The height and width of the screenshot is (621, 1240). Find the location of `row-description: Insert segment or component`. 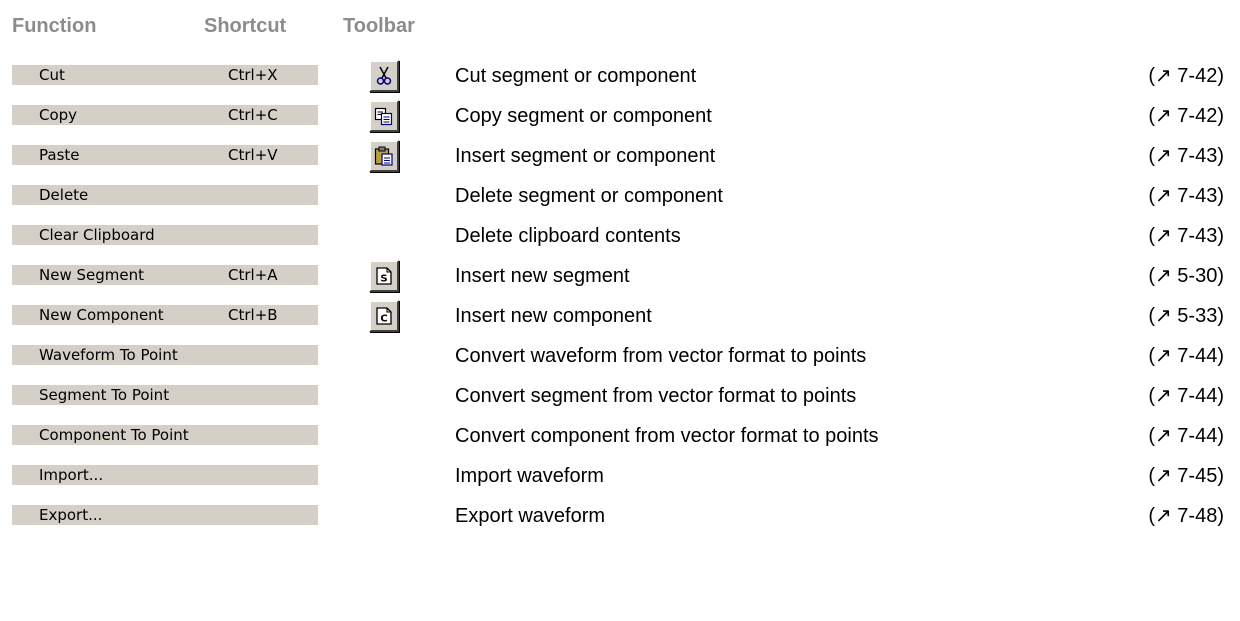

row-description: Insert segment or component is located at coordinates (585, 156).